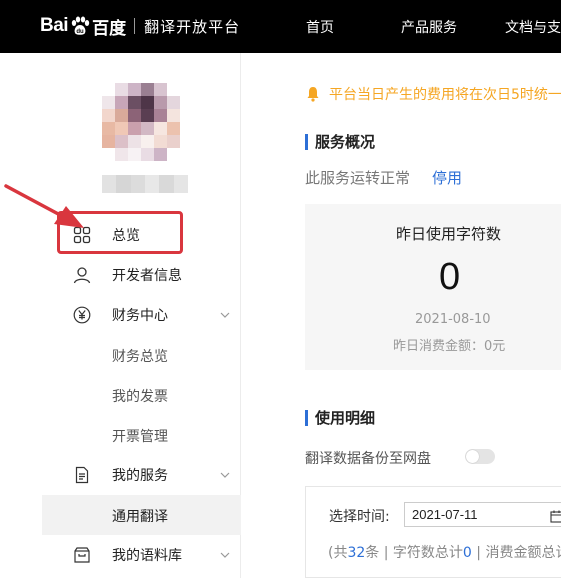  I want to click on notice-text: 平台当日产生的费用将在次日5时统一, so click(445, 95).